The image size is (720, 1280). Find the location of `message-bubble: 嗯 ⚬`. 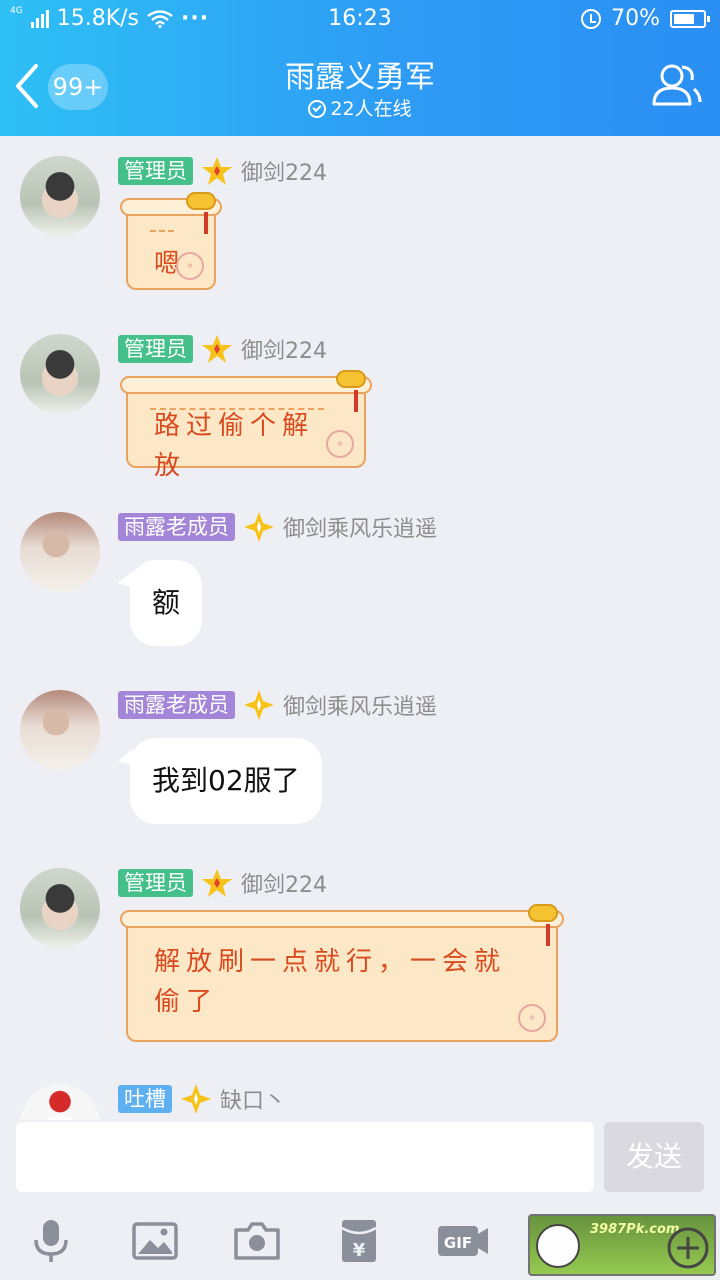

message-bubble: 嗯 ⚬ is located at coordinates (171, 241).